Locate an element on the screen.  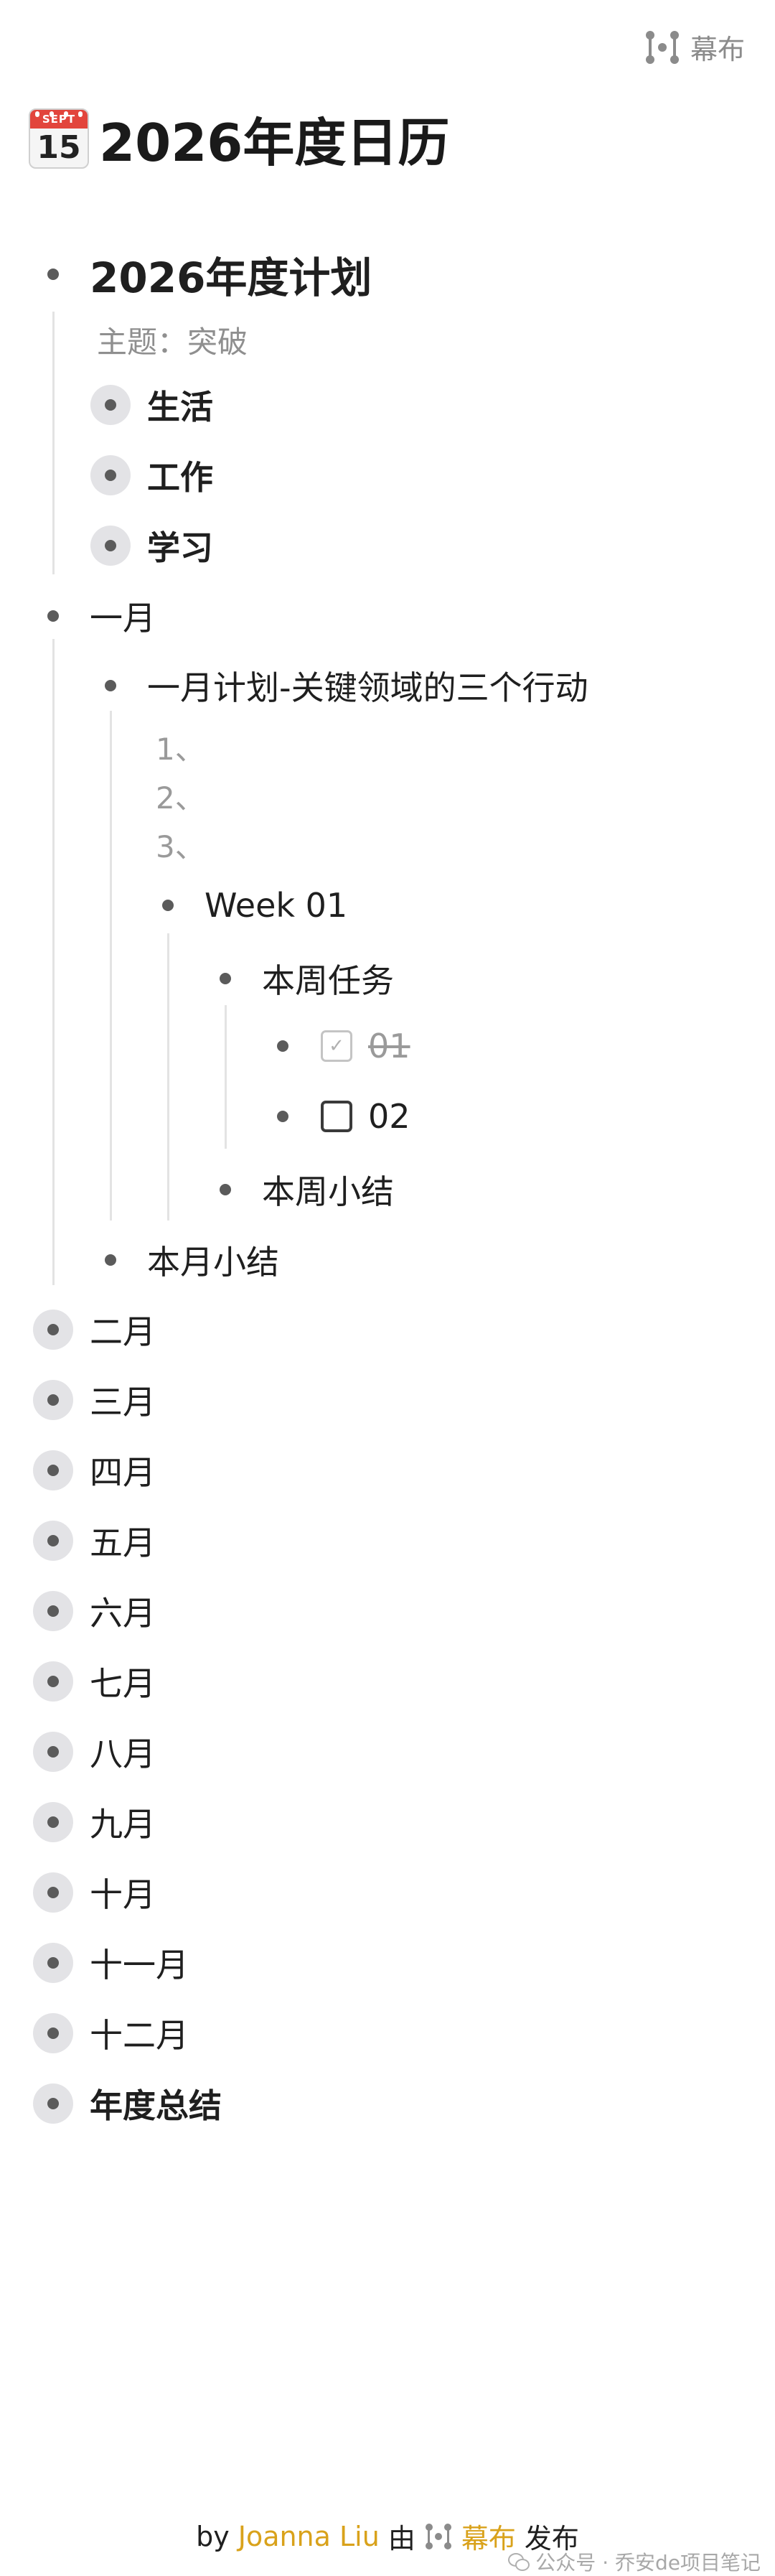
outline-item-label: 四月 is located at coordinates (123, 1470).